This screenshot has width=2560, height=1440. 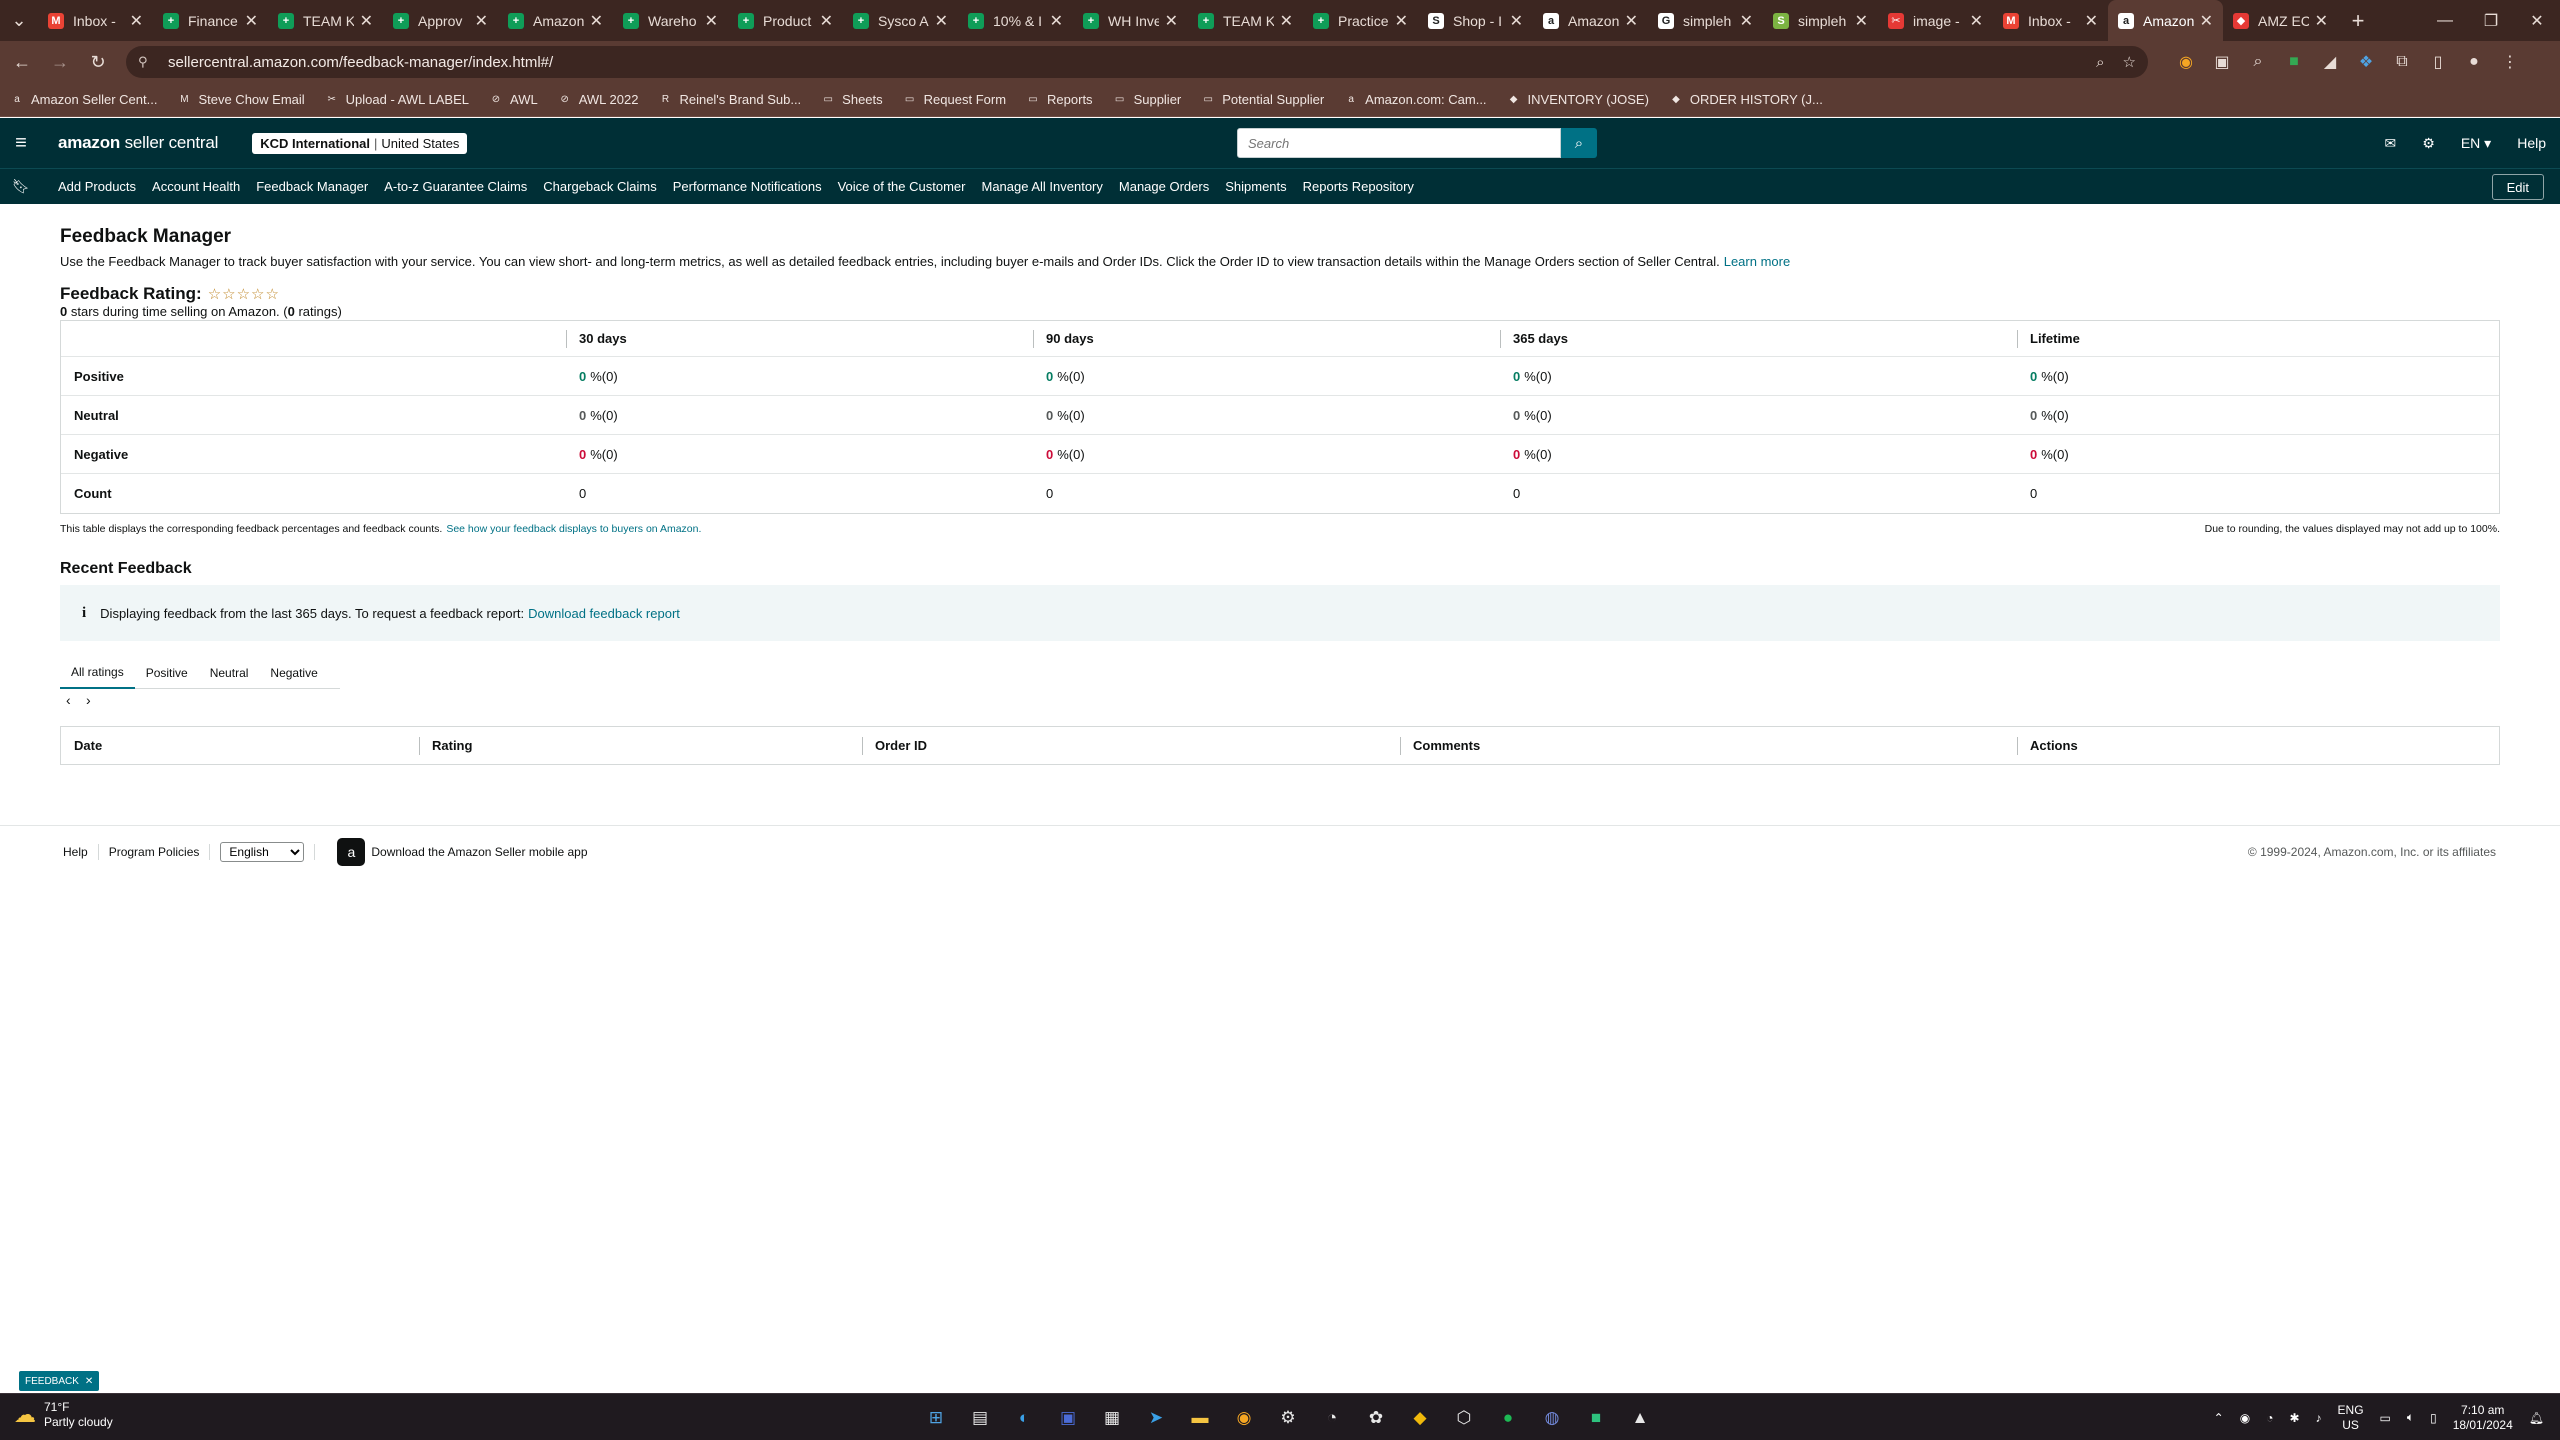 I want to click on tray-bluetooth-icon: ✱, so click(x=2294, y=1418).